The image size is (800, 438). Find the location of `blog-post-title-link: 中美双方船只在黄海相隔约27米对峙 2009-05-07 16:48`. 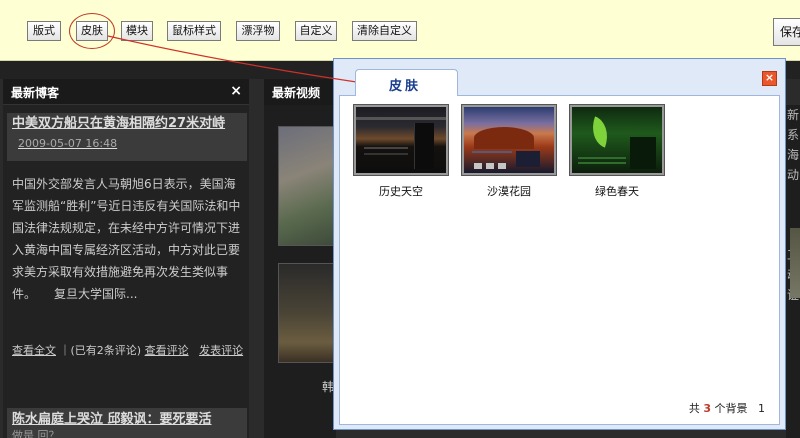

blog-post-title-link: 中美双方船只在黄海相隔约27米对峙 2009-05-07 16:48 is located at coordinates (127, 133).